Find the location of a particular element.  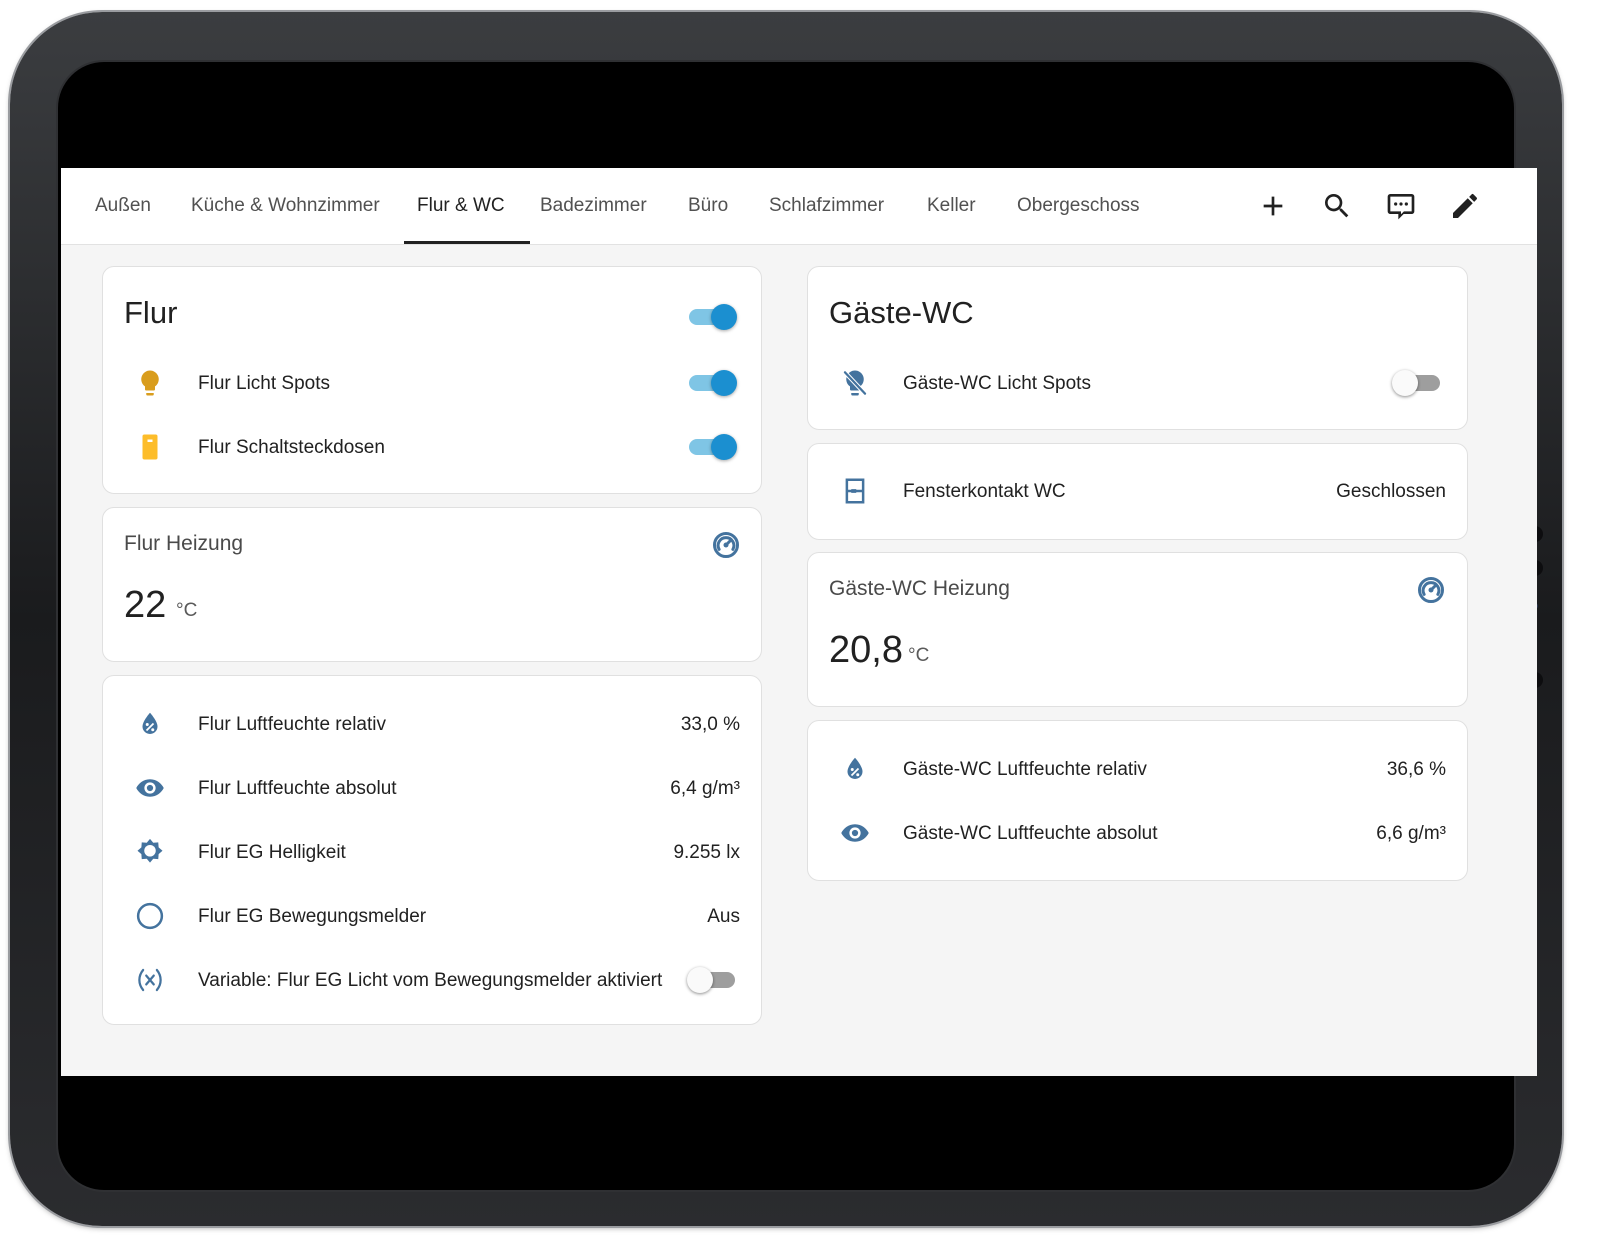

entity-value: Geschlossen is located at coordinates (1391, 491).